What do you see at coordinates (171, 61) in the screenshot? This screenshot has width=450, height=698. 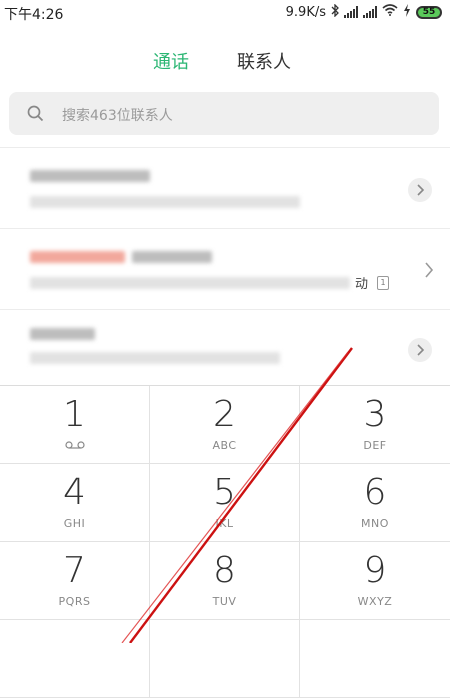 I see `tab-calls: 通话` at bounding box center [171, 61].